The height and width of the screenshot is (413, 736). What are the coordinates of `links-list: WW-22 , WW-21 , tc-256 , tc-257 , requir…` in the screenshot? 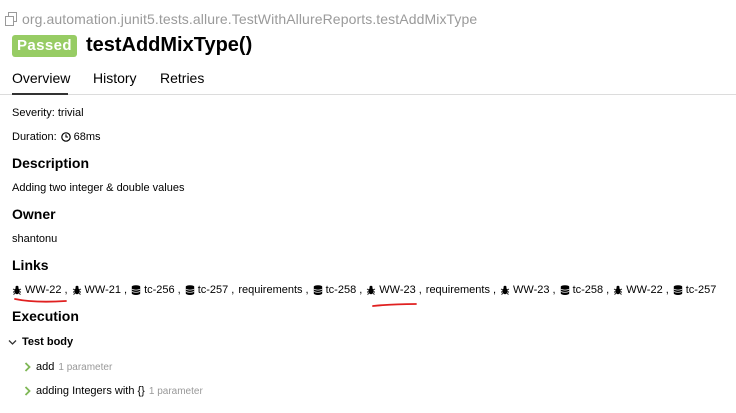 It's located at (364, 290).